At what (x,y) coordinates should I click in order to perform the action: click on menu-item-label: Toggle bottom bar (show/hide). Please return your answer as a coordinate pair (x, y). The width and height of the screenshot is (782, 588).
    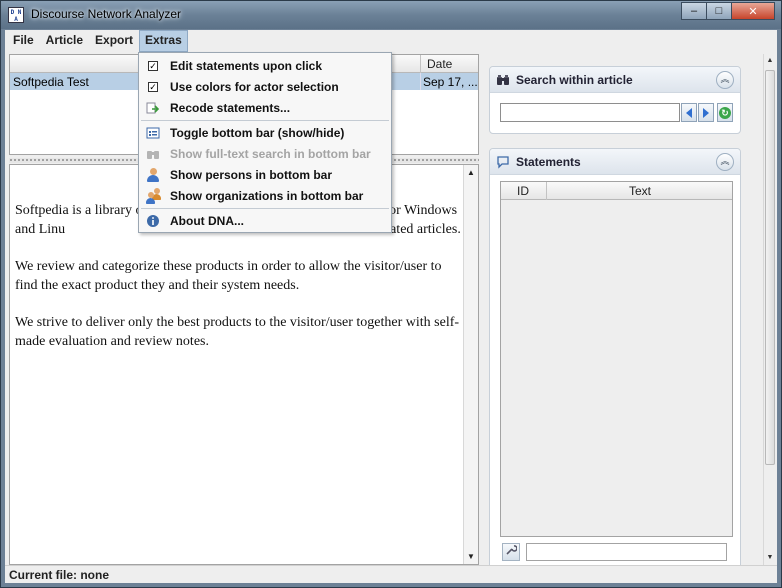
    Looking at the image, I should click on (257, 133).